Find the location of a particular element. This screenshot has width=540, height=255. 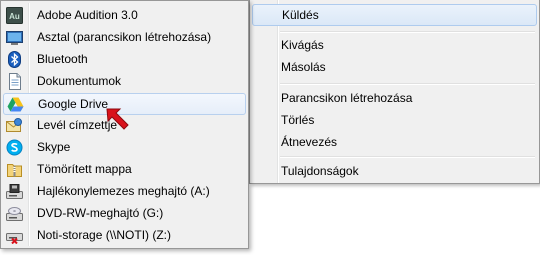

menu-item-copy: Másolás is located at coordinates (303, 67).